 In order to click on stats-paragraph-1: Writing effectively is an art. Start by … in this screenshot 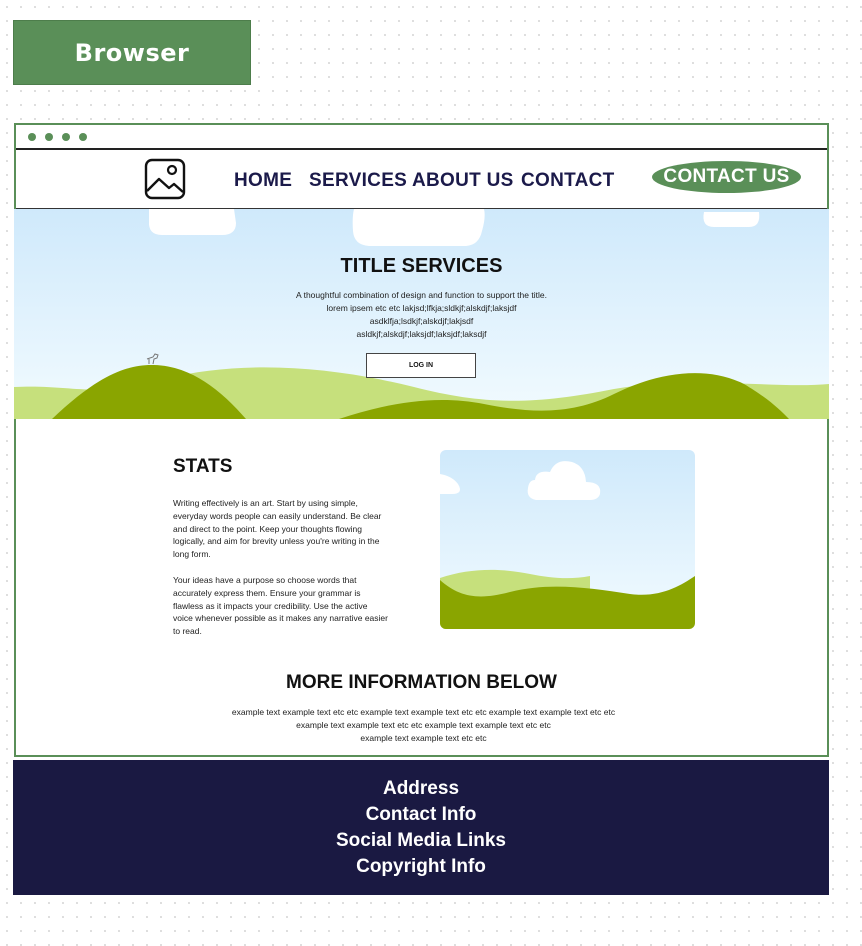, I will do `click(277, 529)`.